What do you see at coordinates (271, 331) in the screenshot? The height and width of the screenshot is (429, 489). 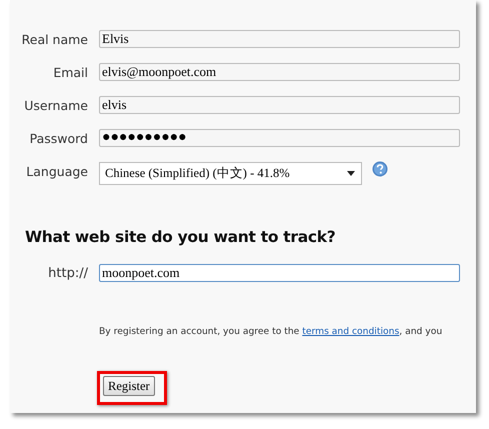 I see `terms-notice: By registering an account, you agree to the terms and conditions, and you` at bounding box center [271, 331].